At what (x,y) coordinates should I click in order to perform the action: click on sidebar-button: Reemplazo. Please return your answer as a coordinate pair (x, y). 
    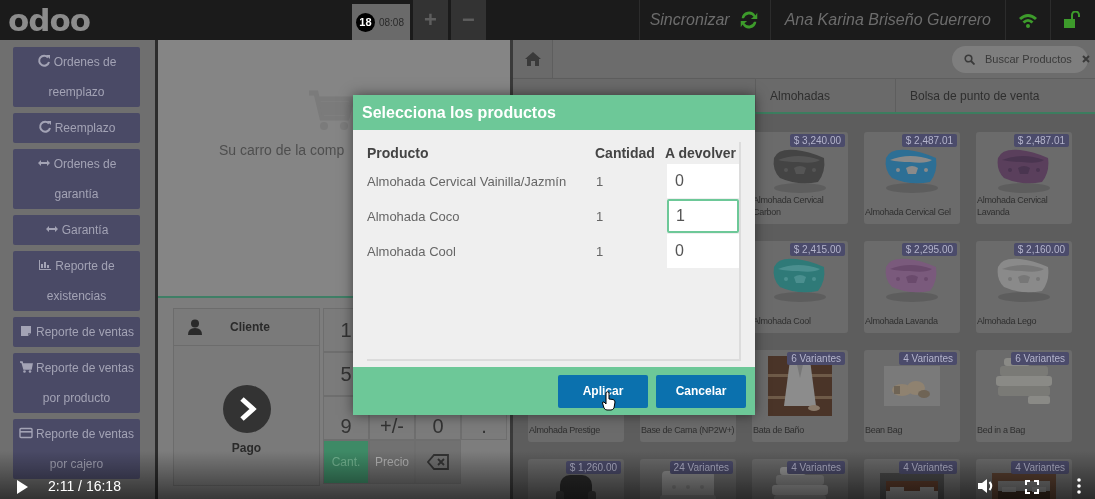
    Looking at the image, I should click on (76, 128).